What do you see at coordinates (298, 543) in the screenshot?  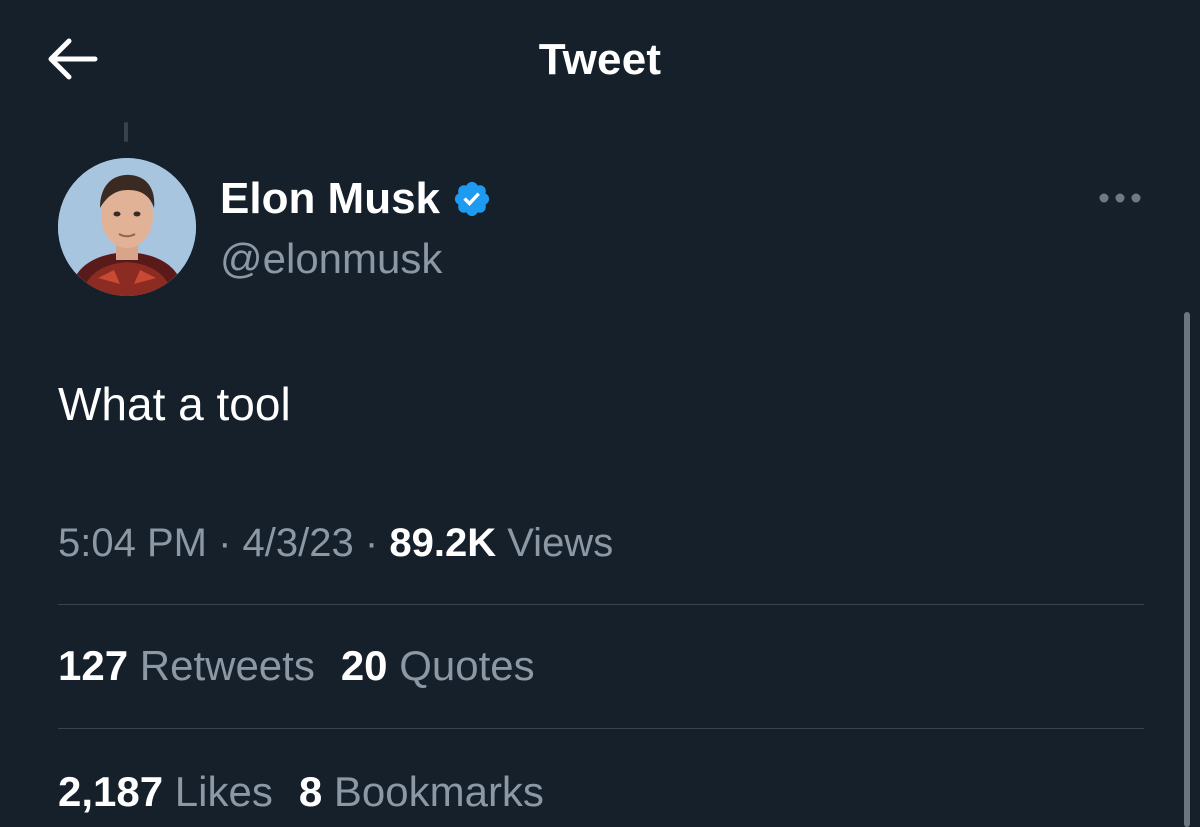 I see `tweet-date: 4/3/23` at bounding box center [298, 543].